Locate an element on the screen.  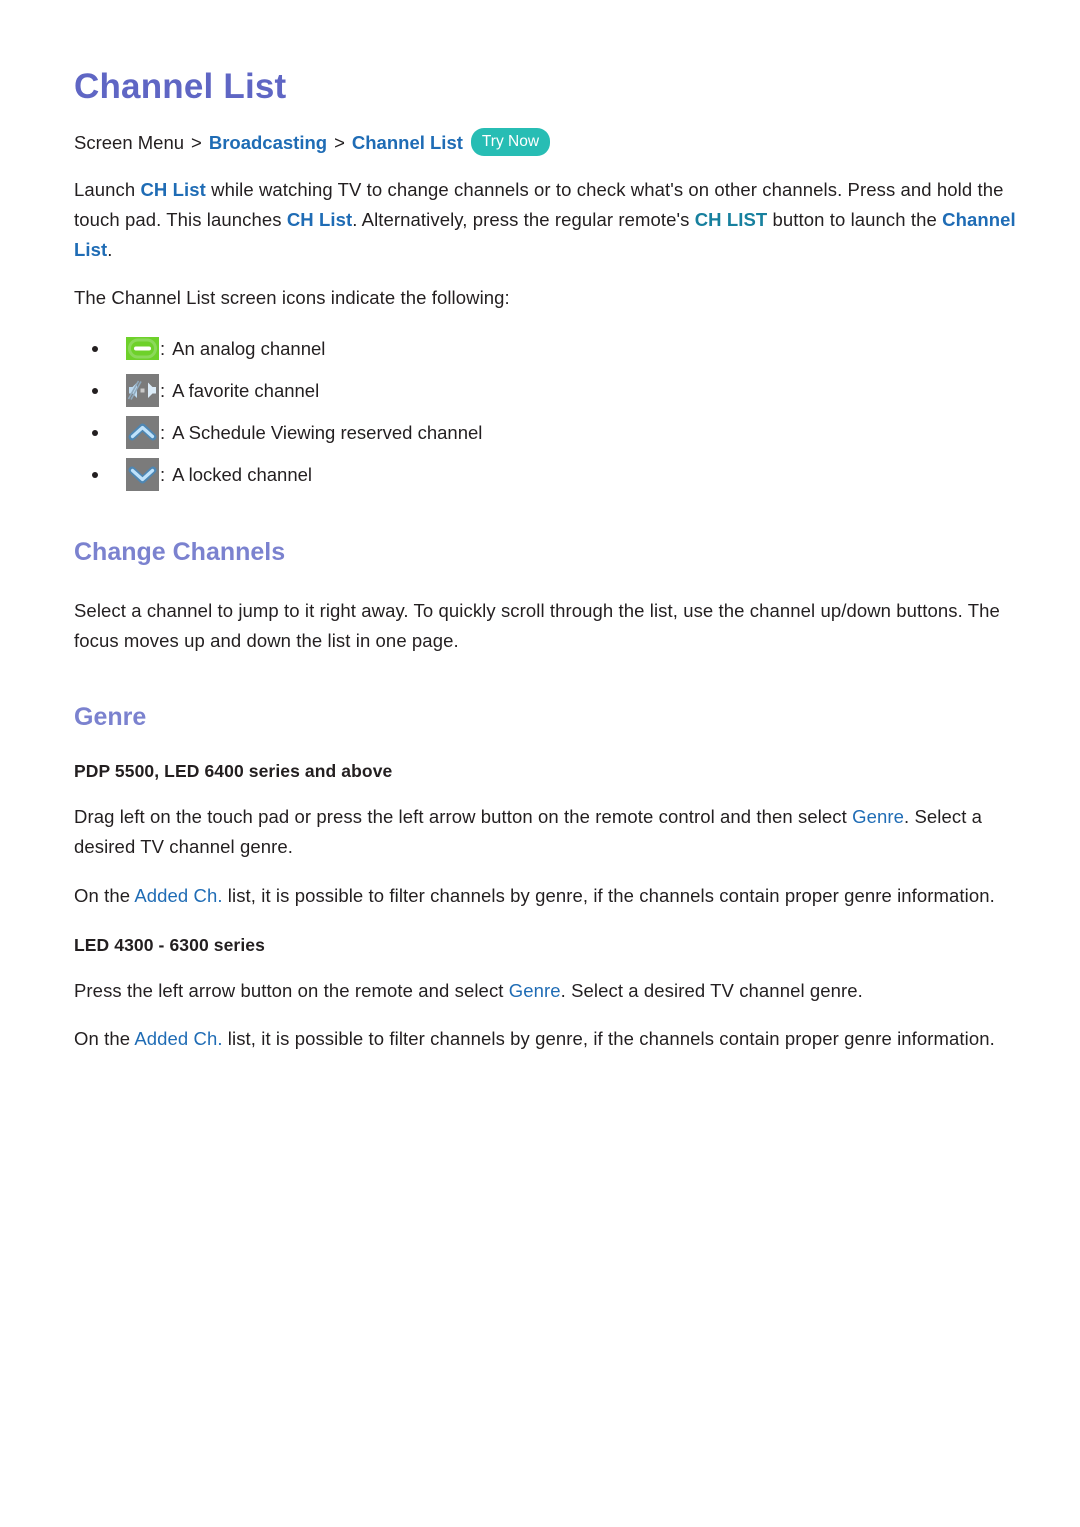
breadcrumb-link-channel-list: Channel List is located at coordinates (407, 143).